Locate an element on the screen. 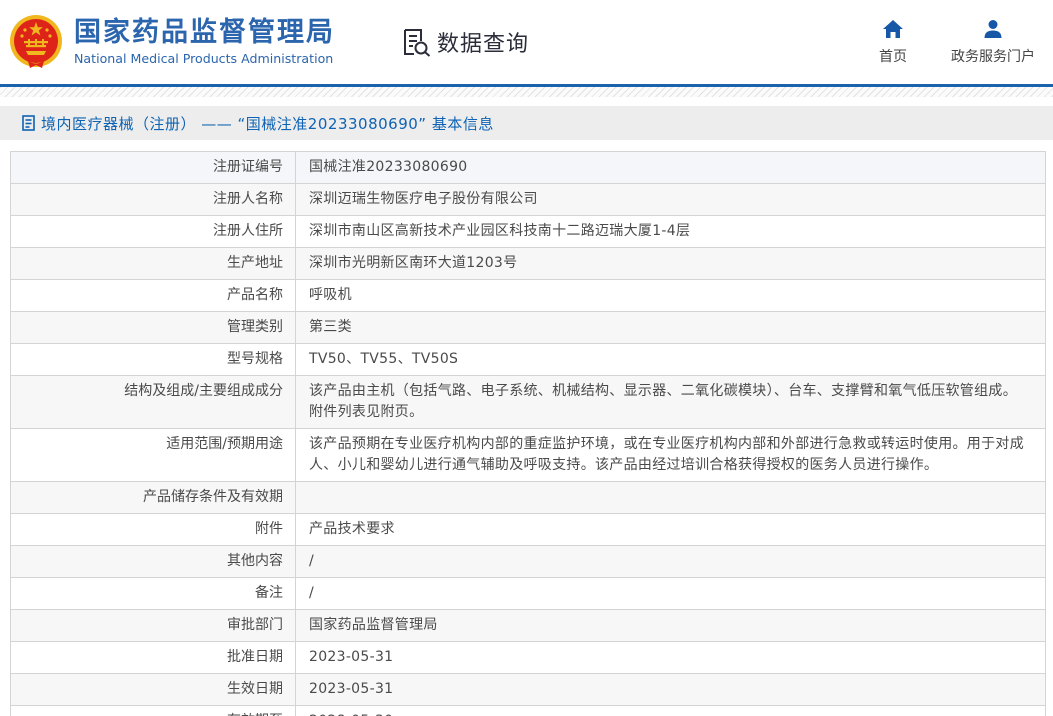 This screenshot has width=1053, height=716. row-value: 第三类 is located at coordinates (330, 327).